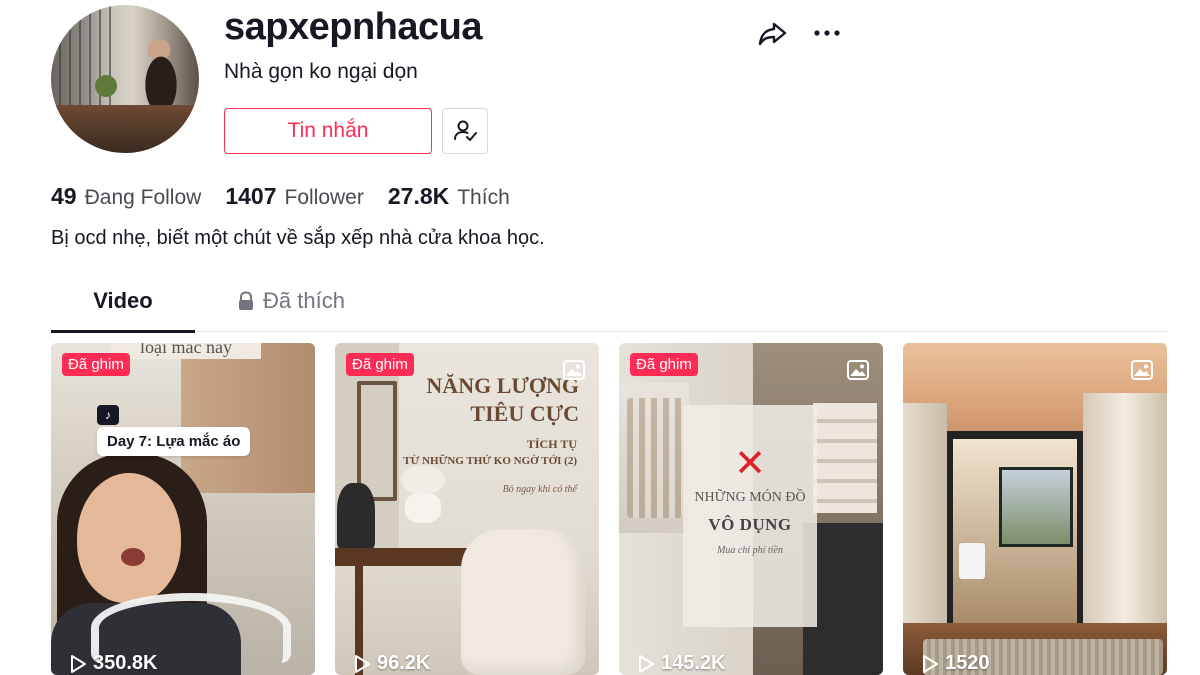 This screenshot has width=1200, height=675. Describe the element at coordinates (693, 663) in the screenshot. I see `view-count-value: 145.2K` at that location.